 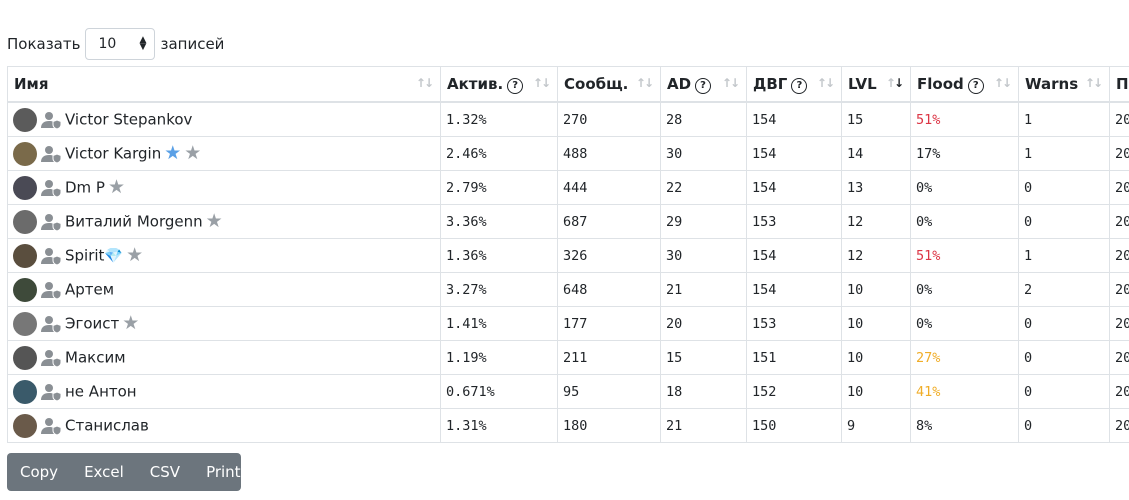 I want to click on user-name-link: Victor Stepankov, so click(x=128, y=119).